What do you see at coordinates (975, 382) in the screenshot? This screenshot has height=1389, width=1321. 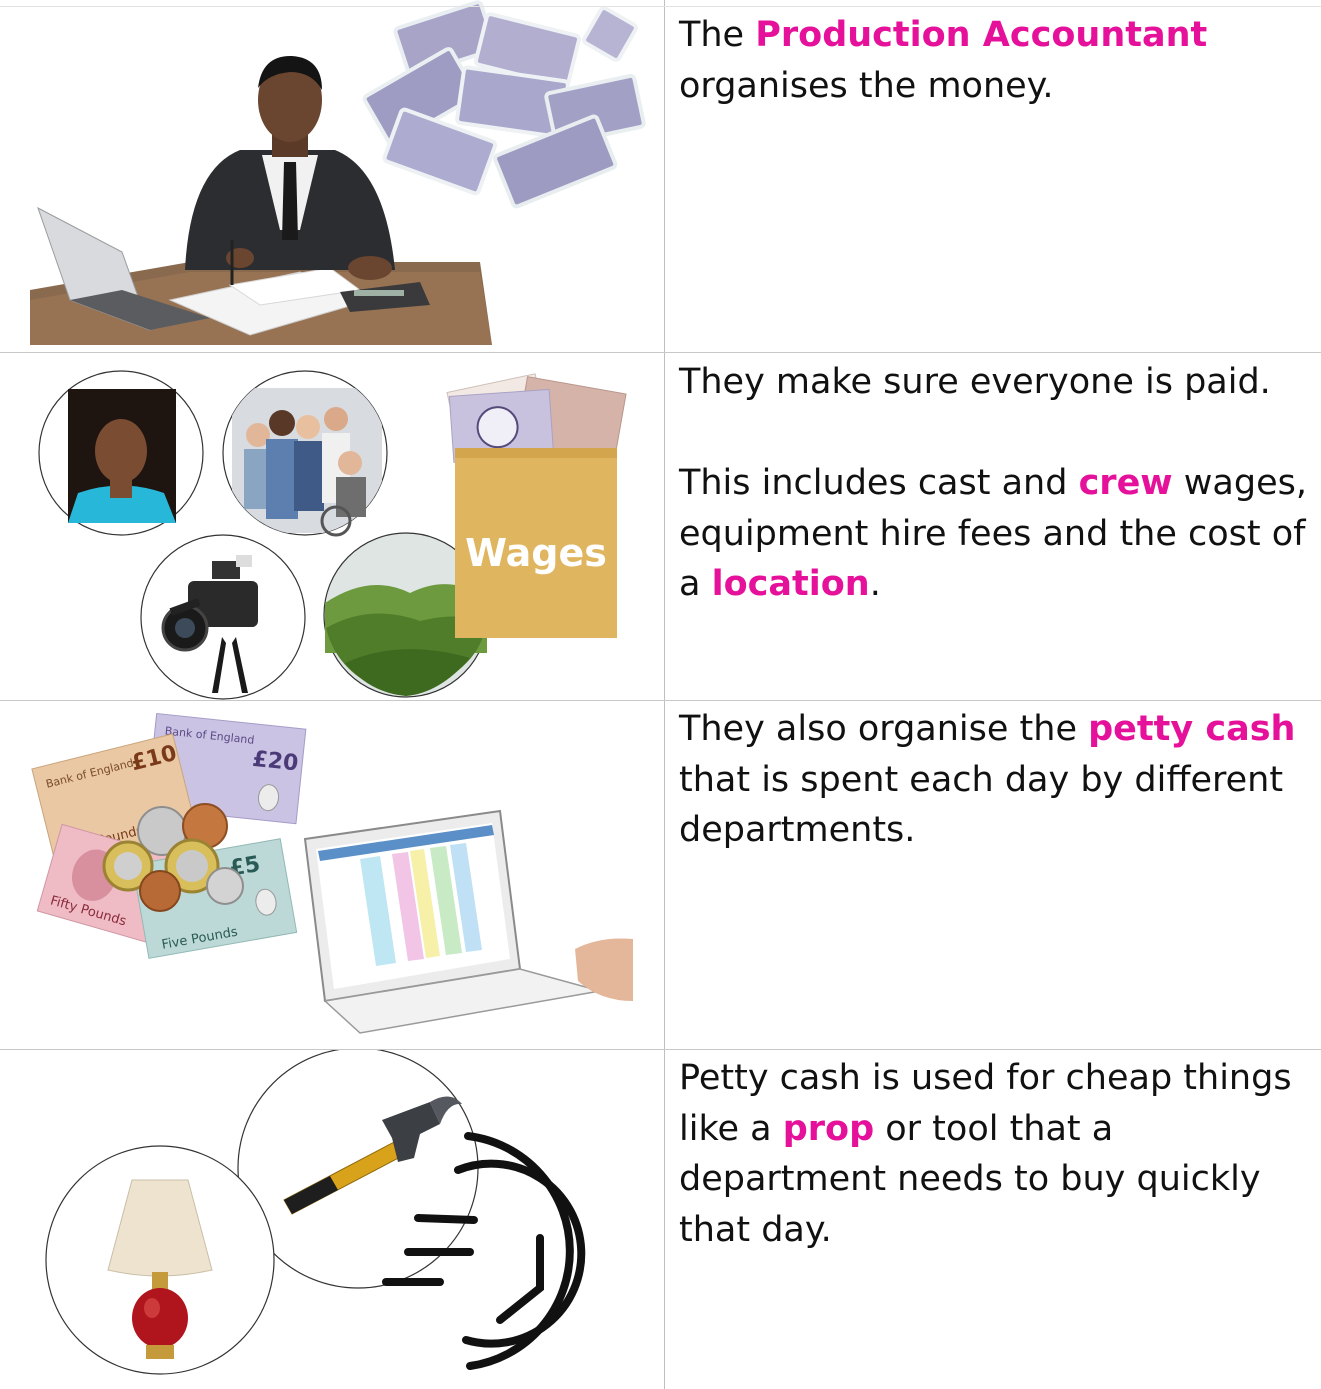 I see `paragraph: They make sure everyone is paid.` at bounding box center [975, 382].